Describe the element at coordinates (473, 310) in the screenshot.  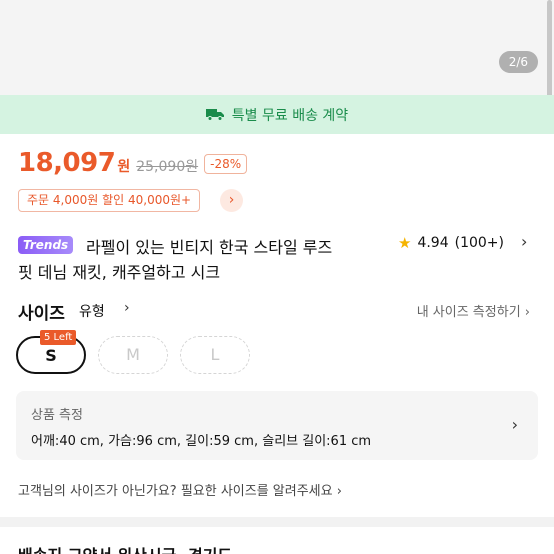
I see `measure-my-size-link: 내 사이즈 측정하기 ›` at that location.